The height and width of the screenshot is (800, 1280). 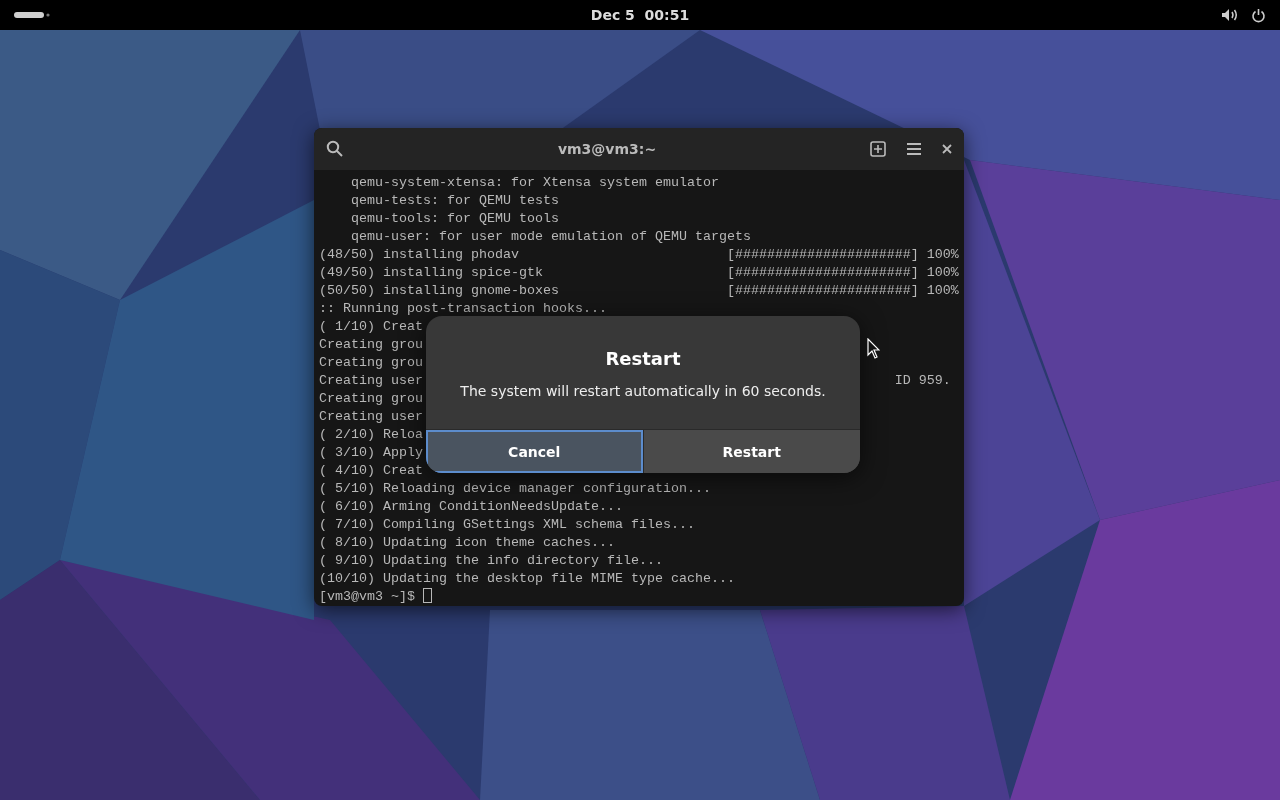 What do you see at coordinates (922, 381) in the screenshot?
I see `terminal-line: ID 959.` at bounding box center [922, 381].